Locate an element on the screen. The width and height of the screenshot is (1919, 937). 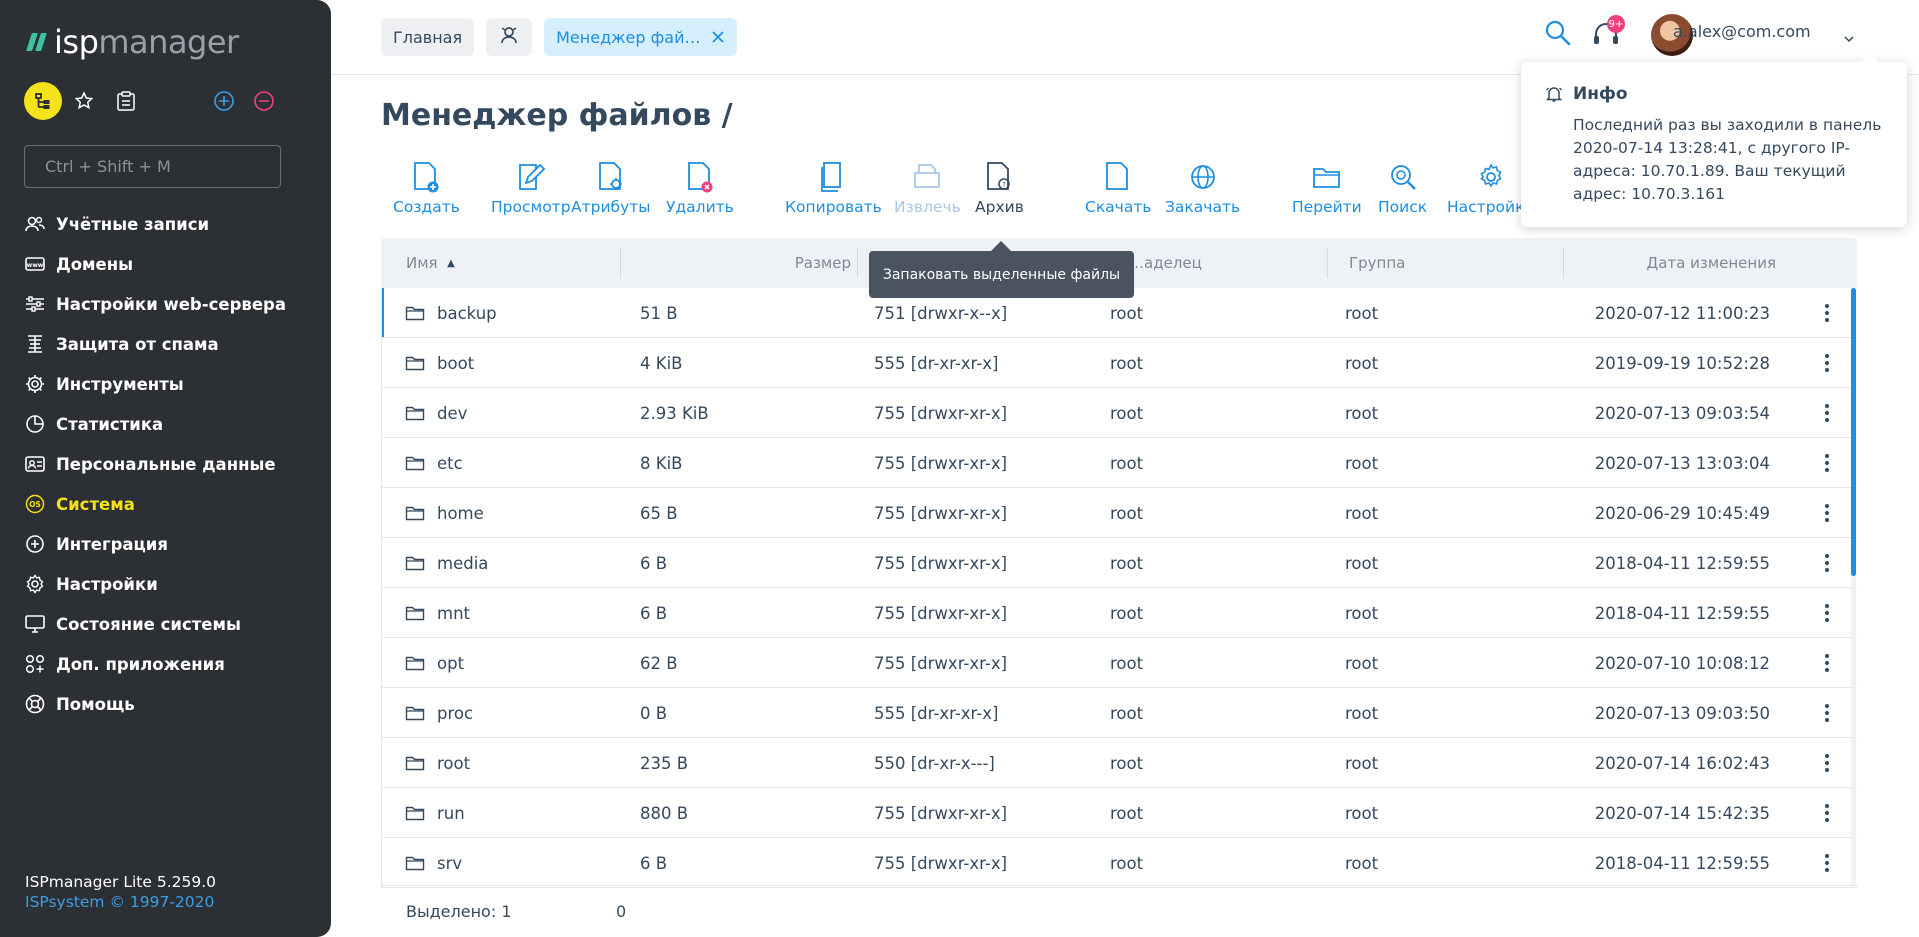
clipboard-icon is located at coordinates (126, 101).